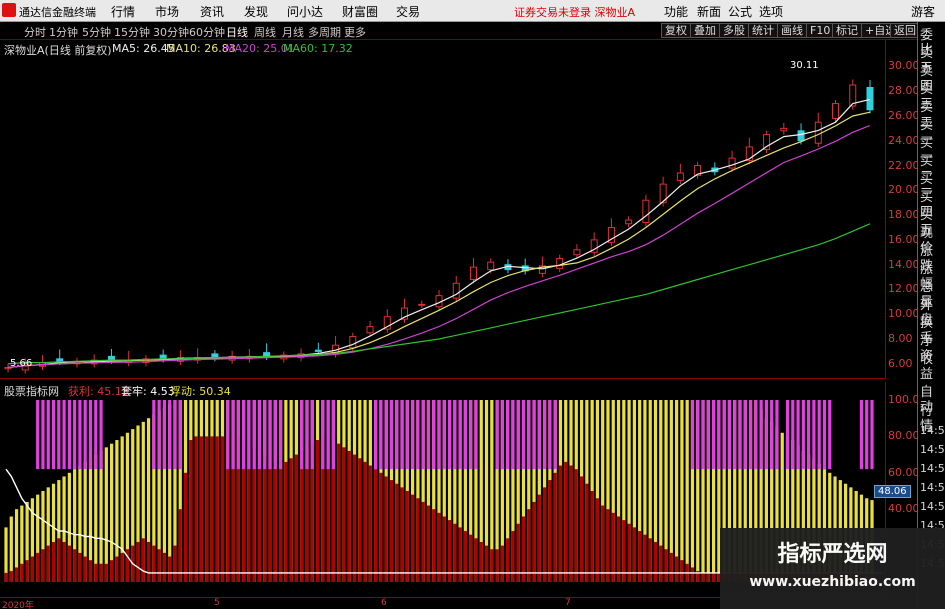 The height and width of the screenshot is (609, 945). Describe the element at coordinates (792, 30) in the screenshot. I see `draw-line-button: 画线` at that location.